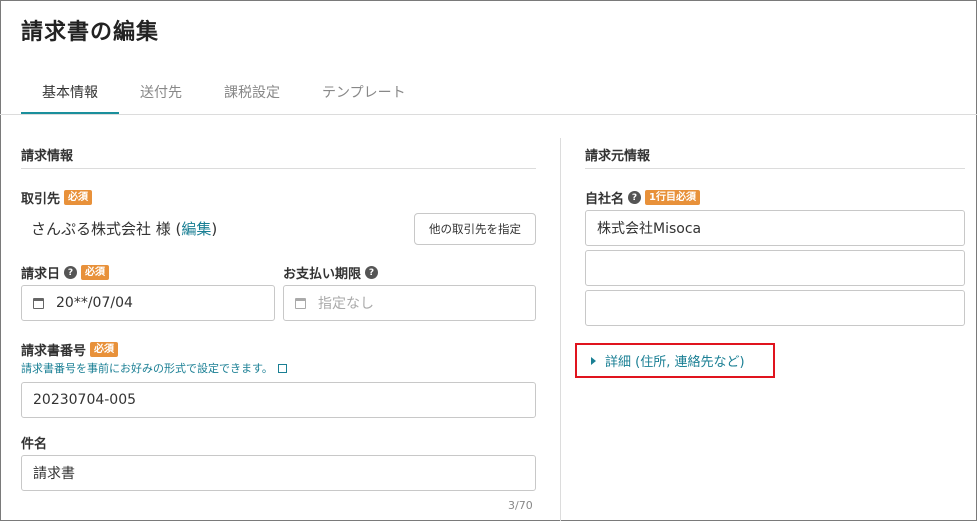 The width and height of the screenshot is (977, 521). Describe the element at coordinates (672, 197) in the screenshot. I see `required-badge: 1行目必須` at that location.